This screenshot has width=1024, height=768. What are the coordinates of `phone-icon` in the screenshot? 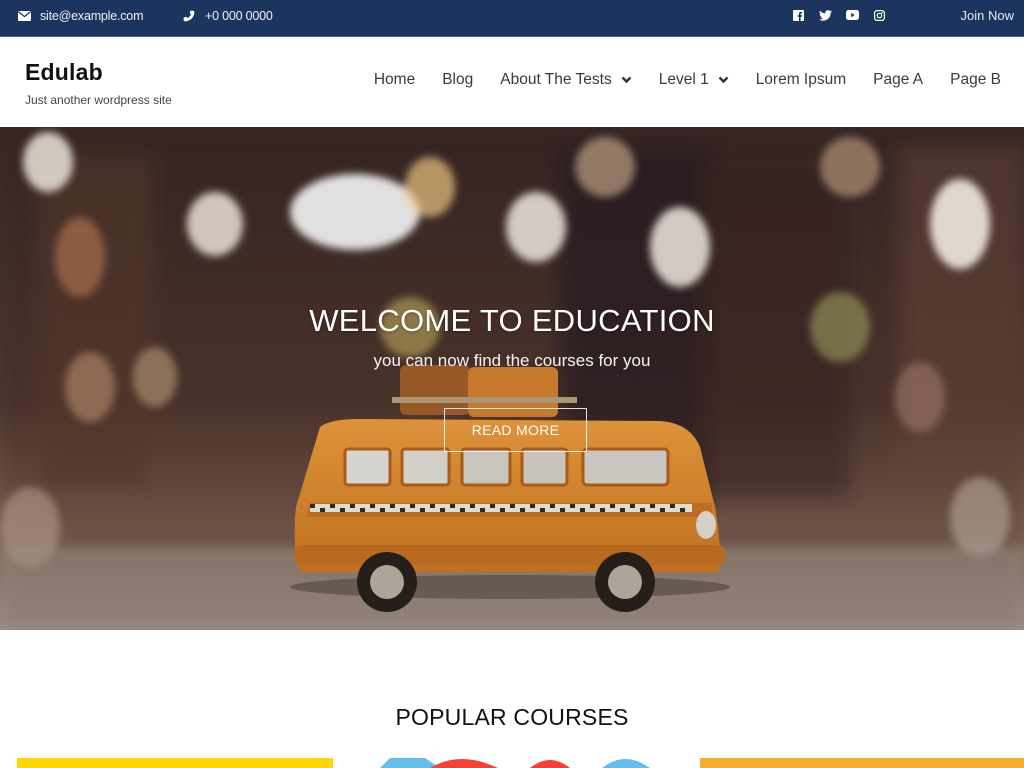 It's located at (189, 16).